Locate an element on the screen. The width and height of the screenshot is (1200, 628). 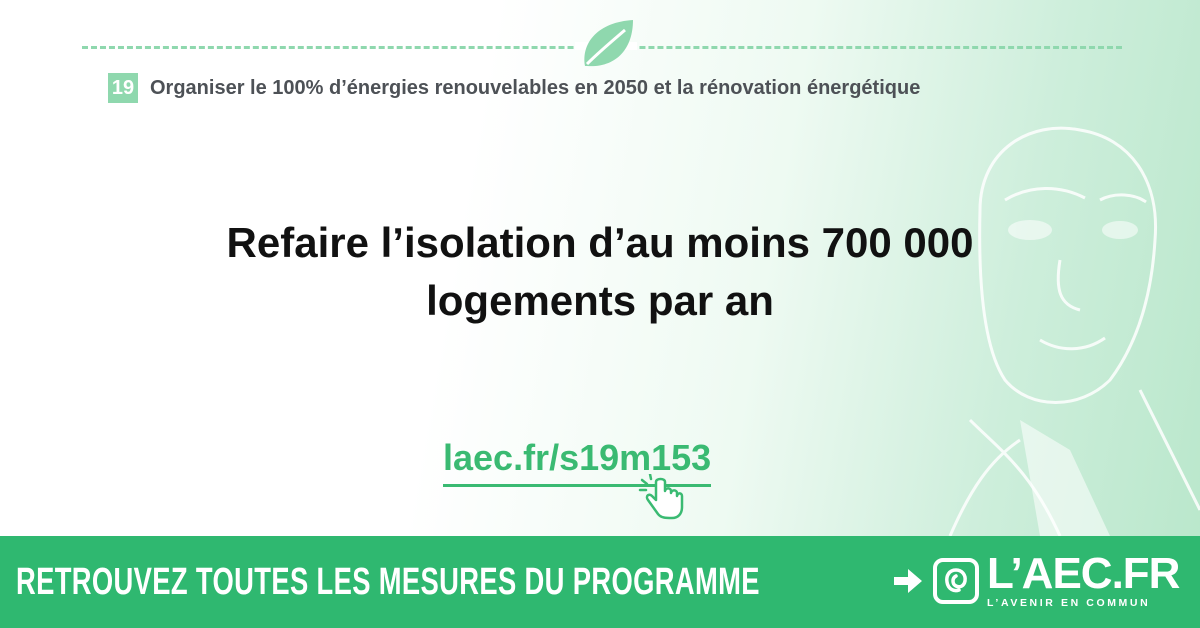
click-hand-icon is located at coordinates (661, 497).